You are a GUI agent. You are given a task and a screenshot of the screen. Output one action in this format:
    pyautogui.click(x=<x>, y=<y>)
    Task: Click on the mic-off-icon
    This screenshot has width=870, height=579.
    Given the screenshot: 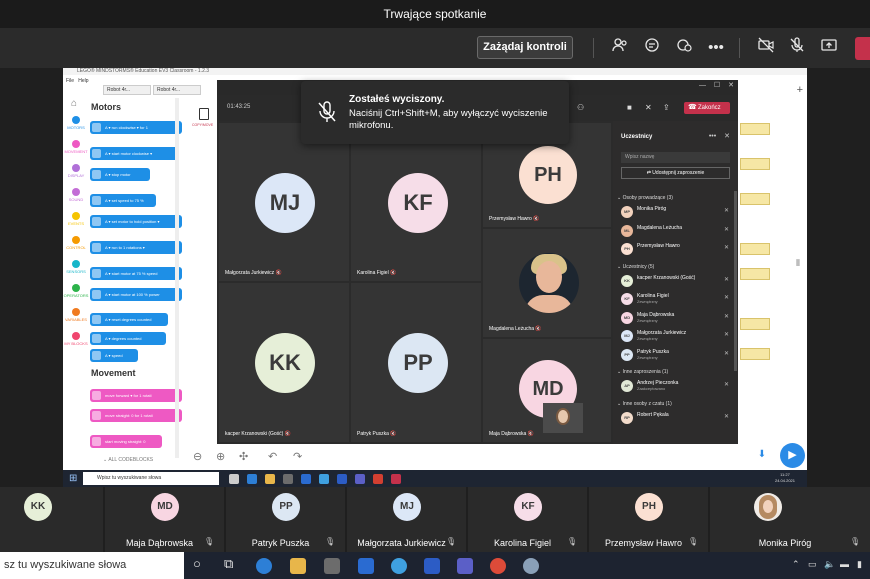 What is the action you would take?
    pyautogui.click(x=797, y=48)
    